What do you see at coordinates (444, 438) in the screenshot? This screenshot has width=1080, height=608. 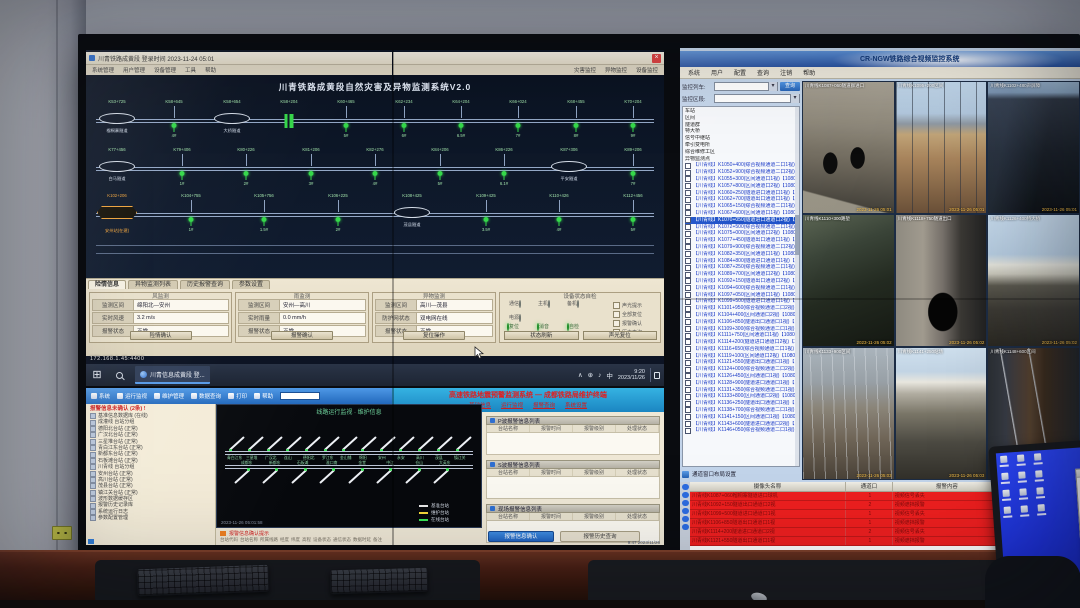 I see `station-branch: 茂县` at bounding box center [444, 438].